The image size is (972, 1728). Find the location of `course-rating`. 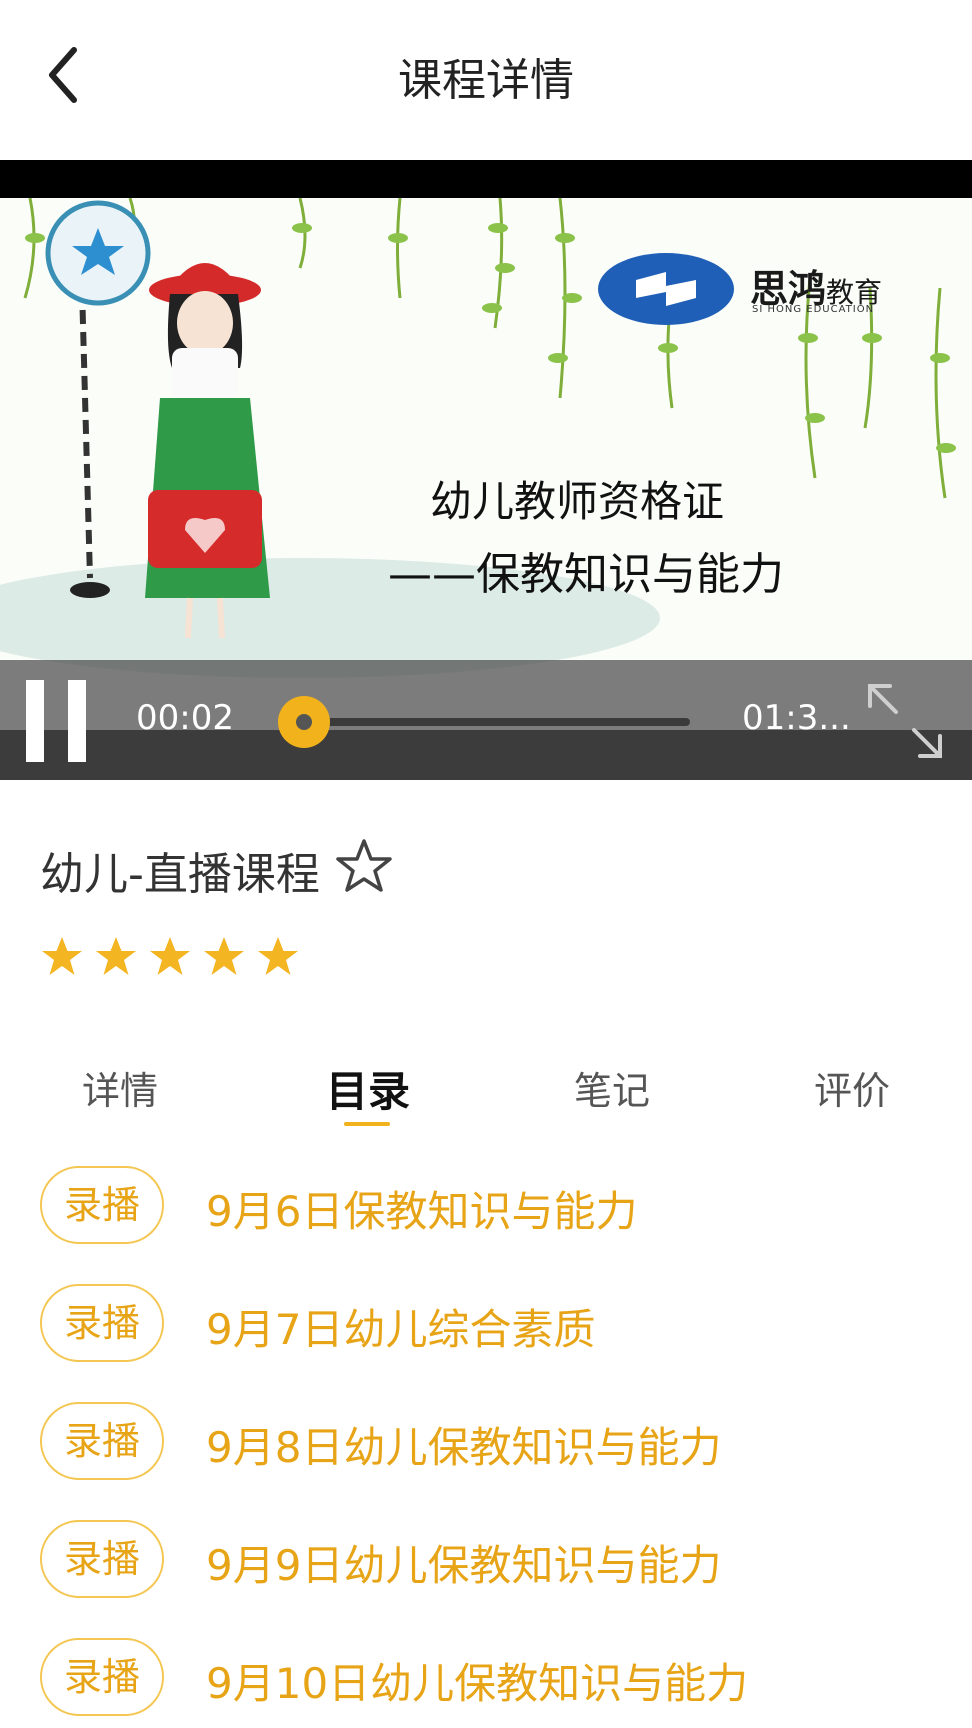

course-rating is located at coordinates (170, 958).